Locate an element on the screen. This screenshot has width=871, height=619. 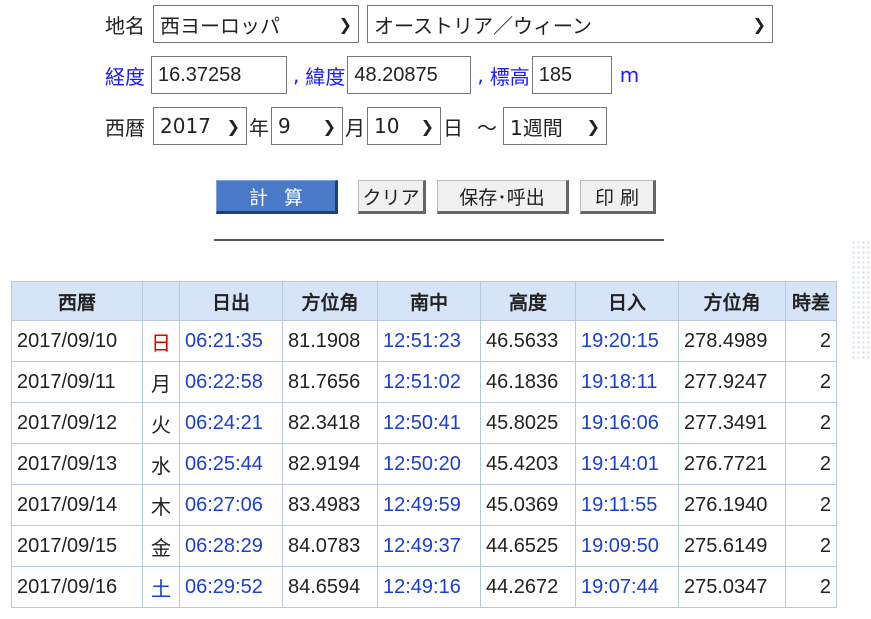
date-label: 西暦 is located at coordinates (125, 127).